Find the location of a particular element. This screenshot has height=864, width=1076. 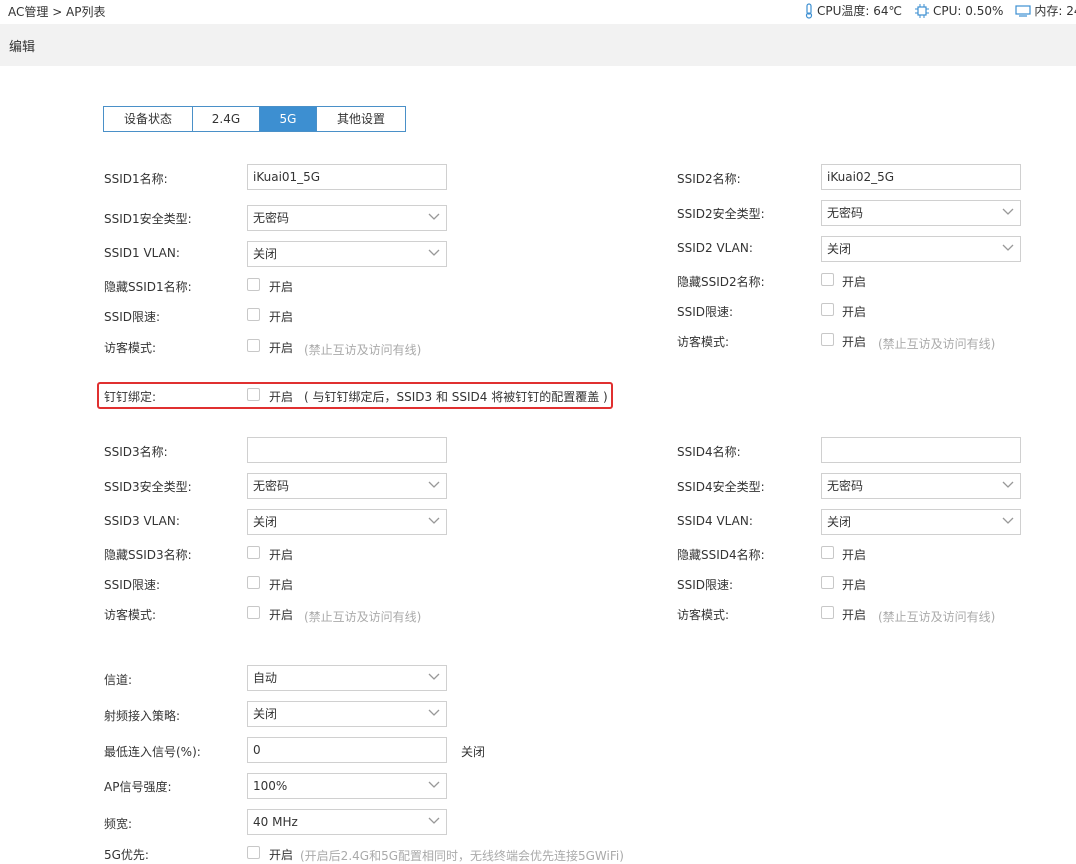

tab-2-4g: 2.4G is located at coordinates (226, 119).